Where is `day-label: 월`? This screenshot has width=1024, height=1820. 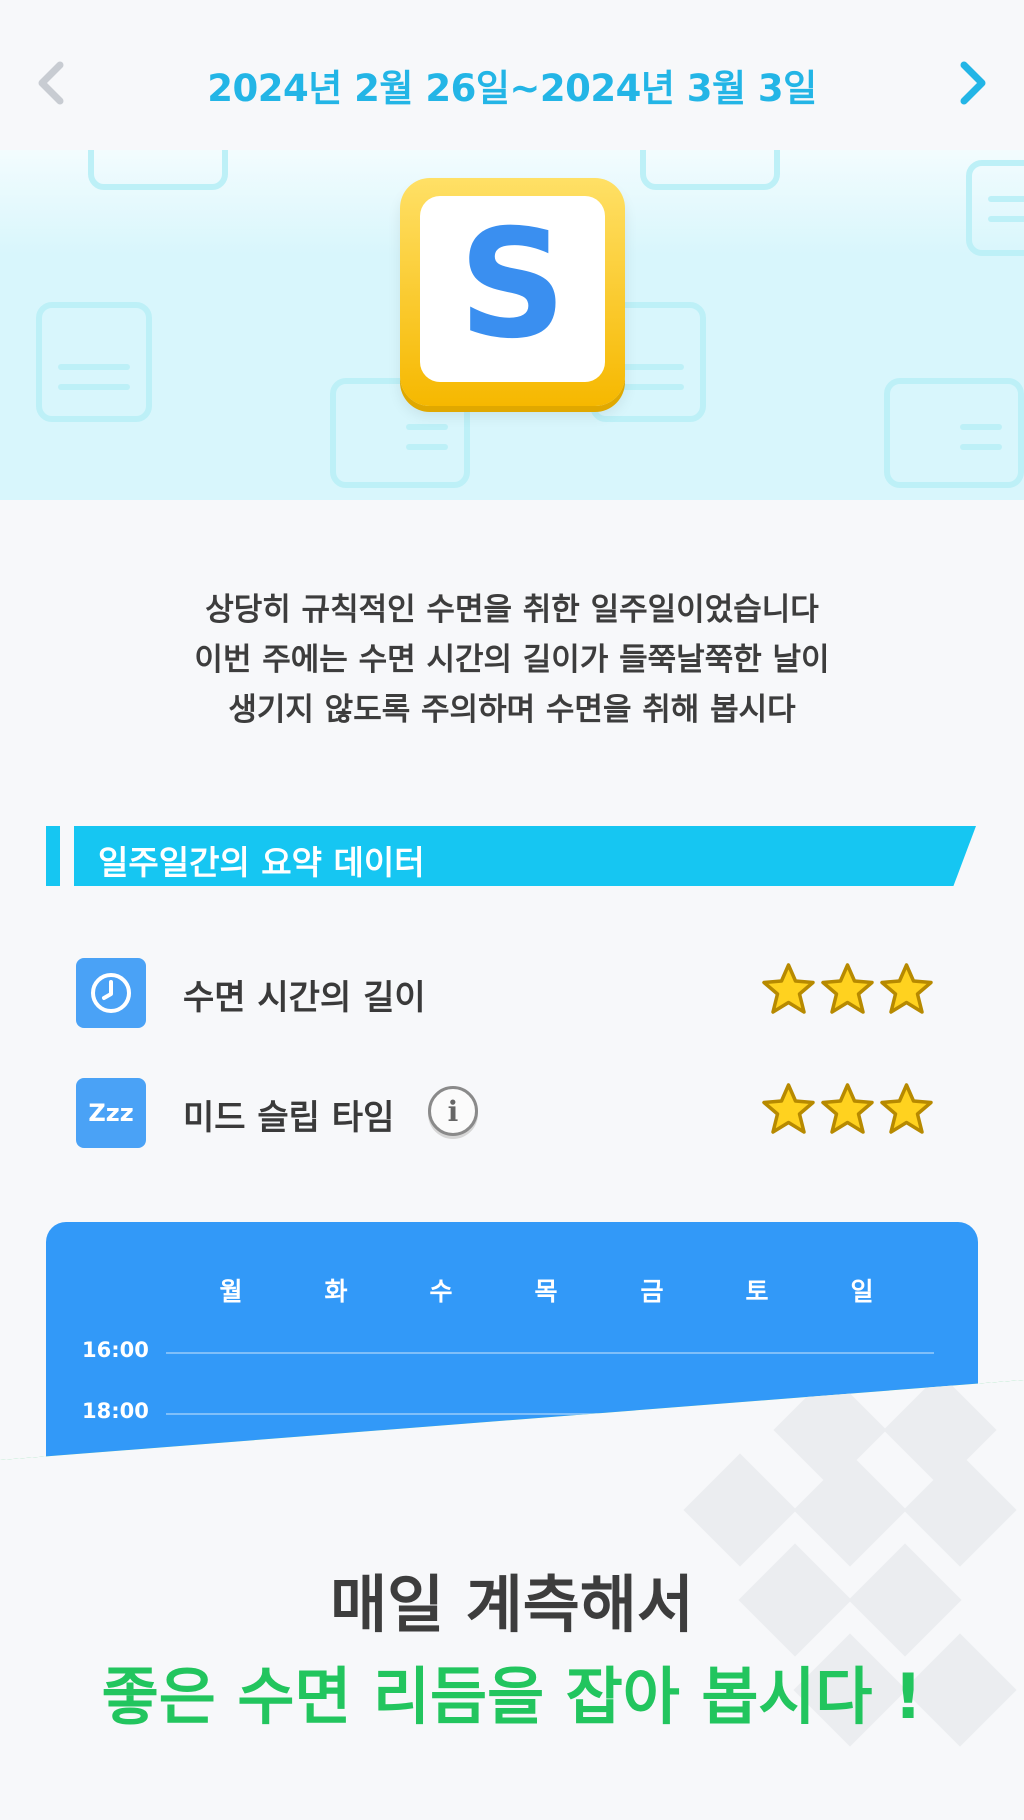
day-label: 월 is located at coordinates (231, 1291).